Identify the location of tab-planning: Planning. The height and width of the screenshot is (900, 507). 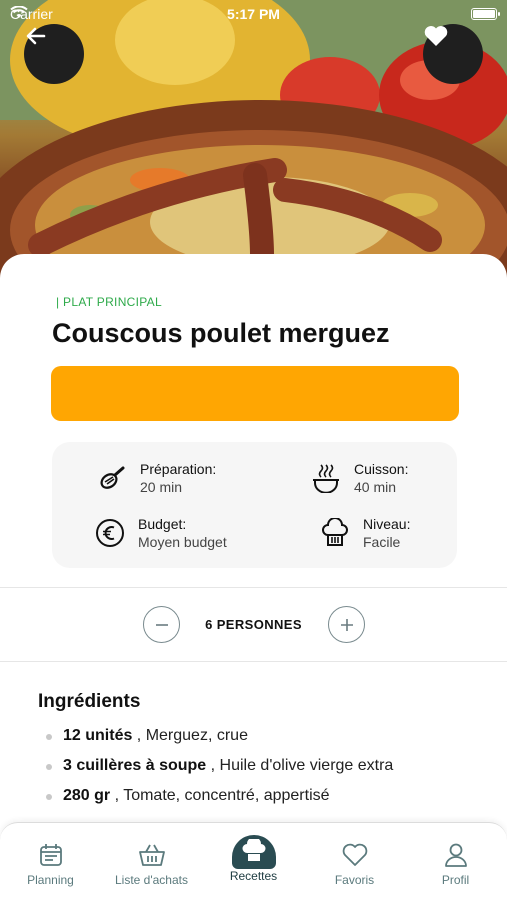
(50, 861).